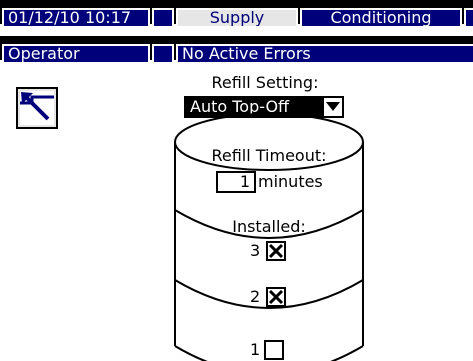 The image size is (473, 361). Describe the element at coordinates (255, 349) in the screenshot. I see `level-number: 1` at that location.